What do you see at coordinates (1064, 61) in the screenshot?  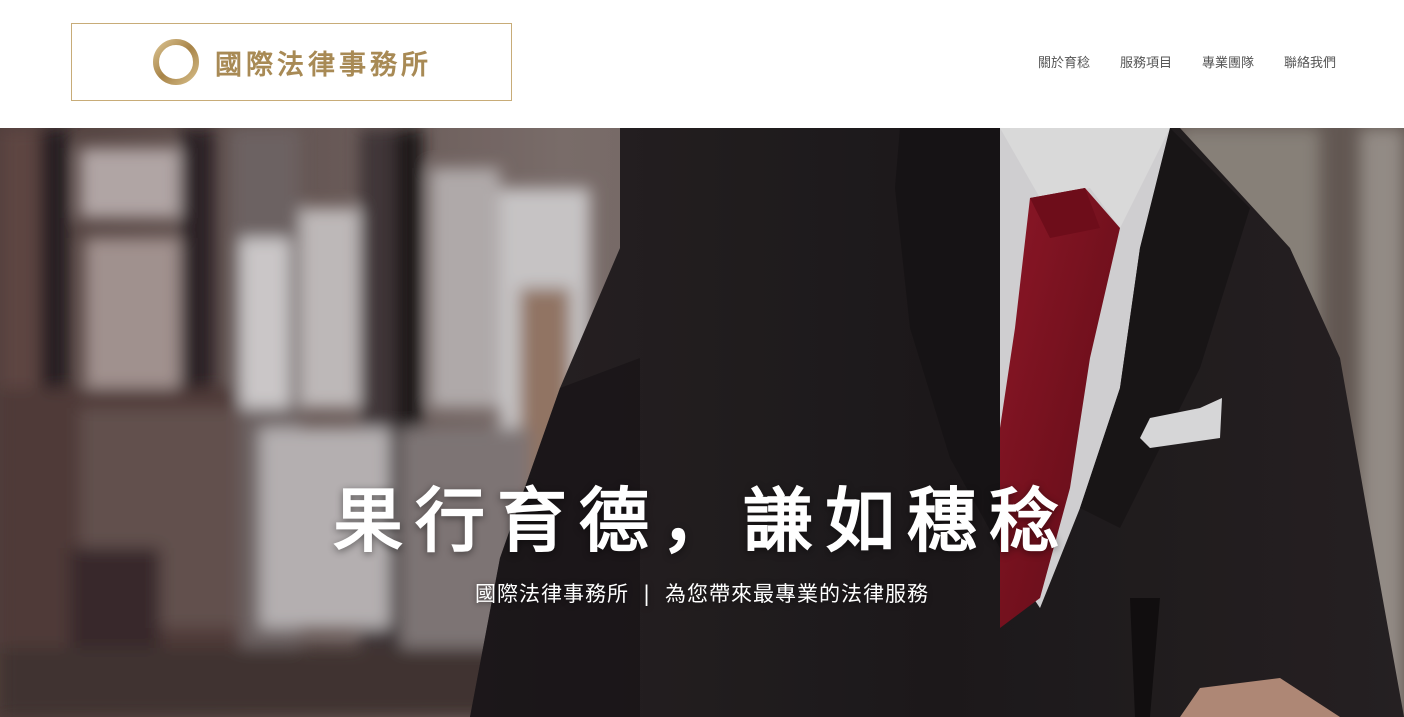 I see `nav-item-about: 關於育稔` at bounding box center [1064, 61].